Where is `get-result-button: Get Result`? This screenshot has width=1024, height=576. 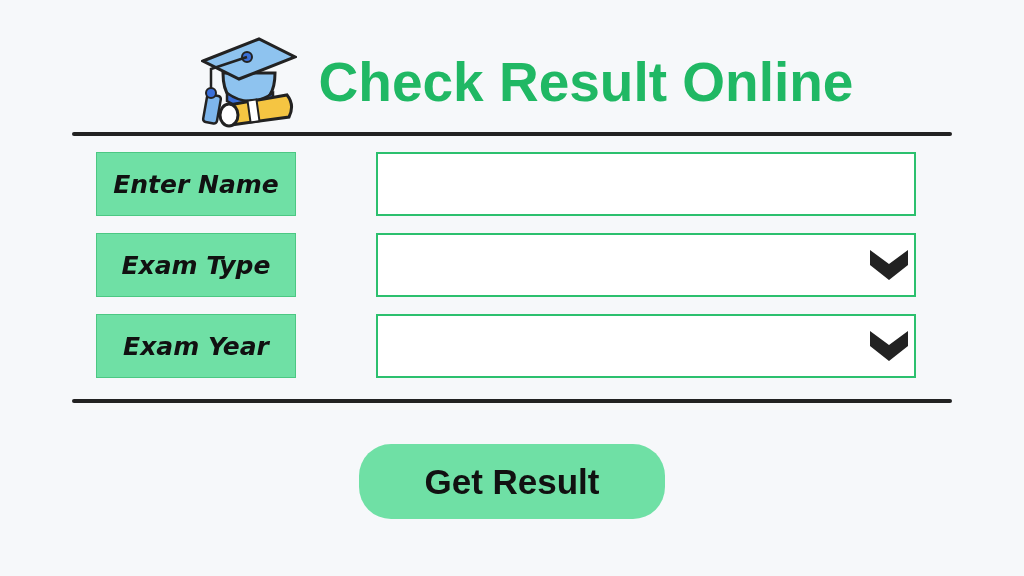
get-result-button: Get Result is located at coordinates (512, 481).